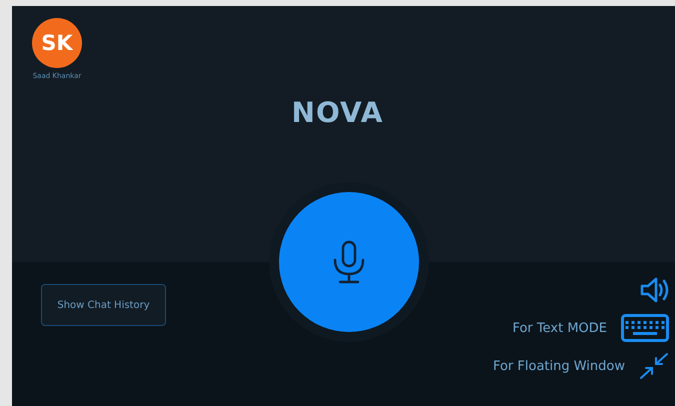 The image size is (675, 406). What do you see at coordinates (654, 290) in the screenshot?
I see `speaker-icon` at bounding box center [654, 290].